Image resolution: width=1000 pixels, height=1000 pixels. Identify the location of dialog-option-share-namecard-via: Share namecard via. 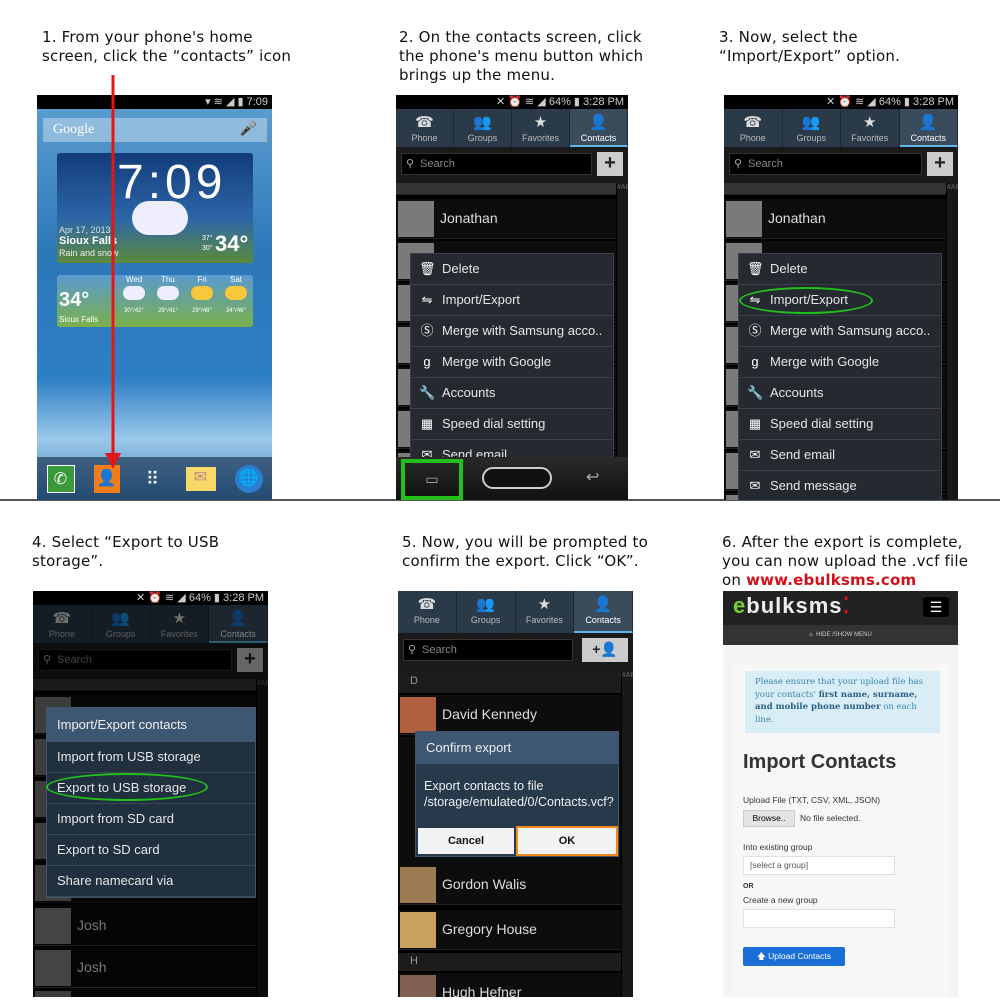
(151, 881).